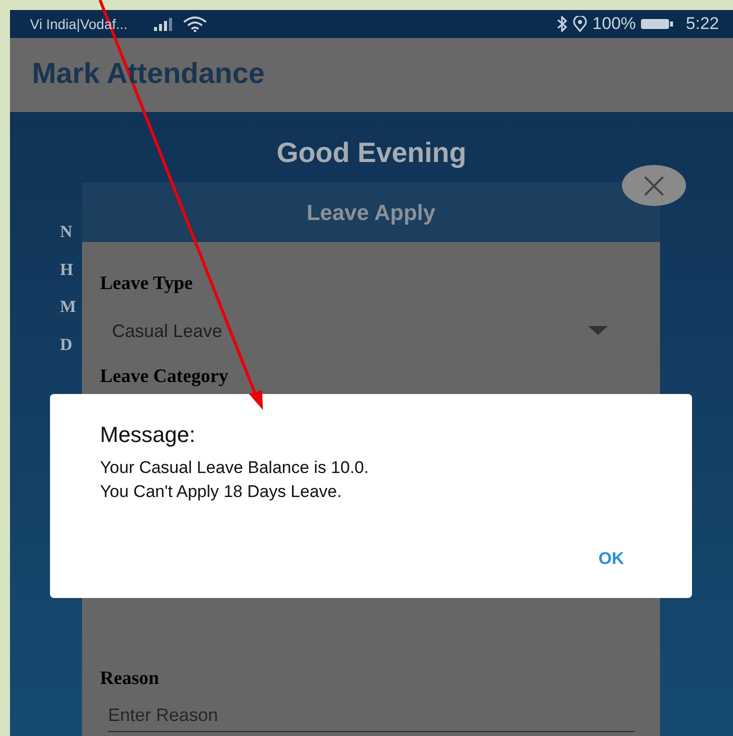 Image resolution: width=733 pixels, height=736 pixels. Describe the element at coordinates (614, 24) in the screenshot. I see `battery-level: 100%` at that location.